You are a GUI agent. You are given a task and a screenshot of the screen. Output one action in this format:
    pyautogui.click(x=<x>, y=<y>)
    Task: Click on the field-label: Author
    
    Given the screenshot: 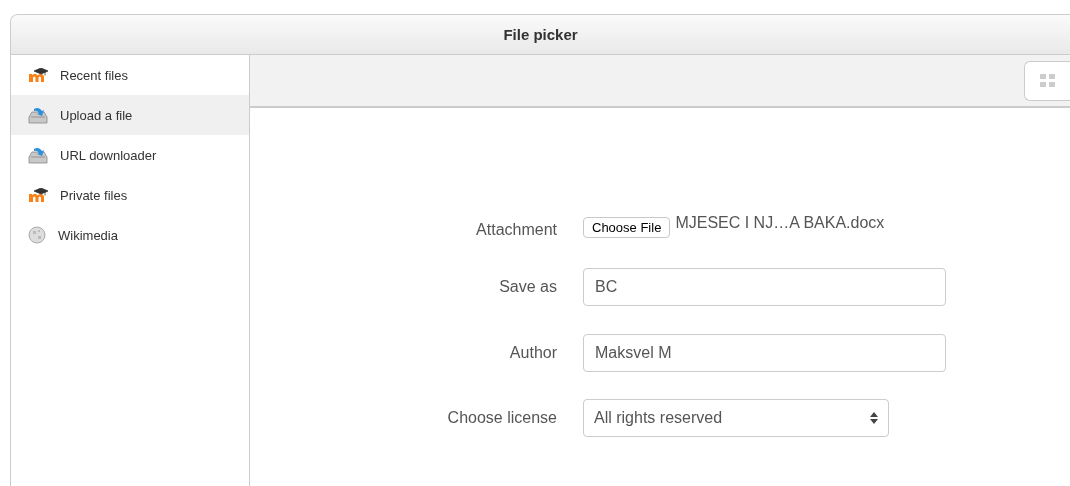 What is the action you would take?
    pyautogui.click(x=533, y=353)
    